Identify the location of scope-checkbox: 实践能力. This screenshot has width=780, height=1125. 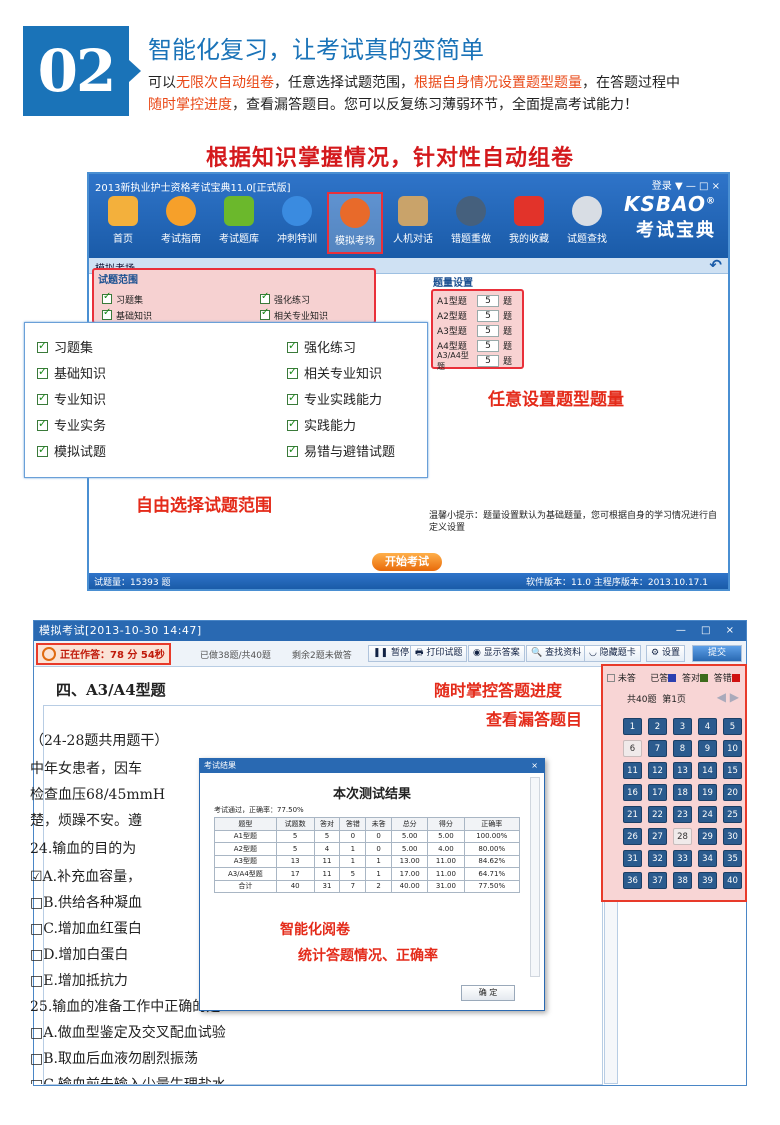
(321, 424).